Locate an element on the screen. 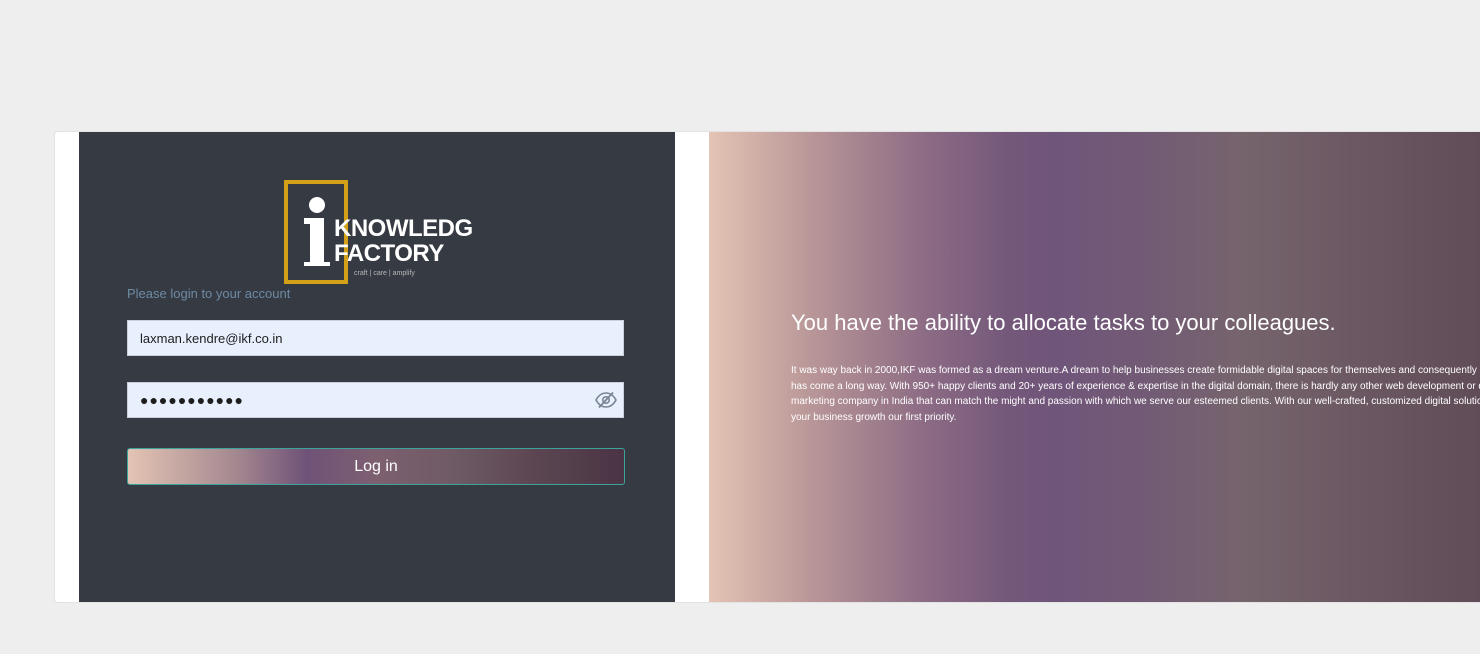  email-field is located at coordinates (375, 338).